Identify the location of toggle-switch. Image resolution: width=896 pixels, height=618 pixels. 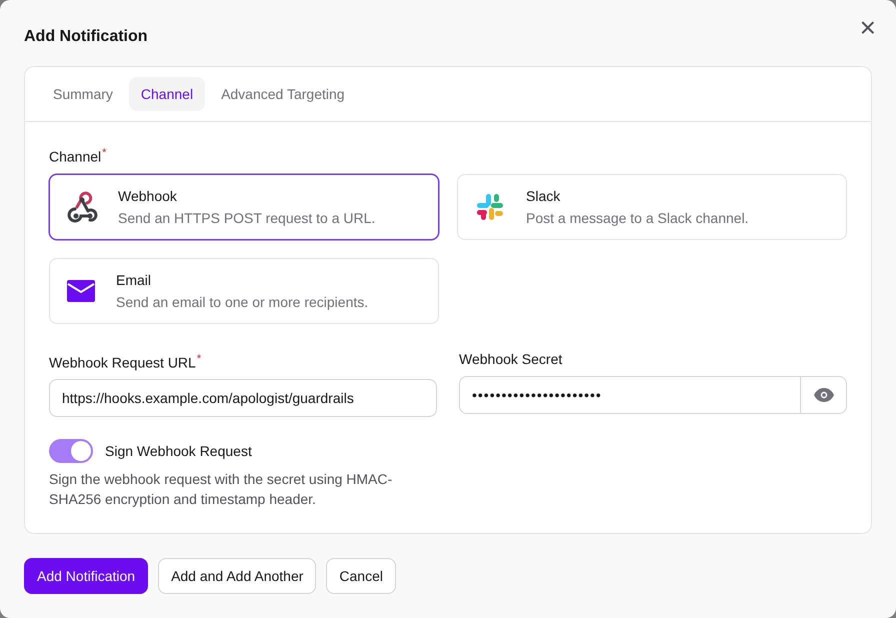
(71, 451).